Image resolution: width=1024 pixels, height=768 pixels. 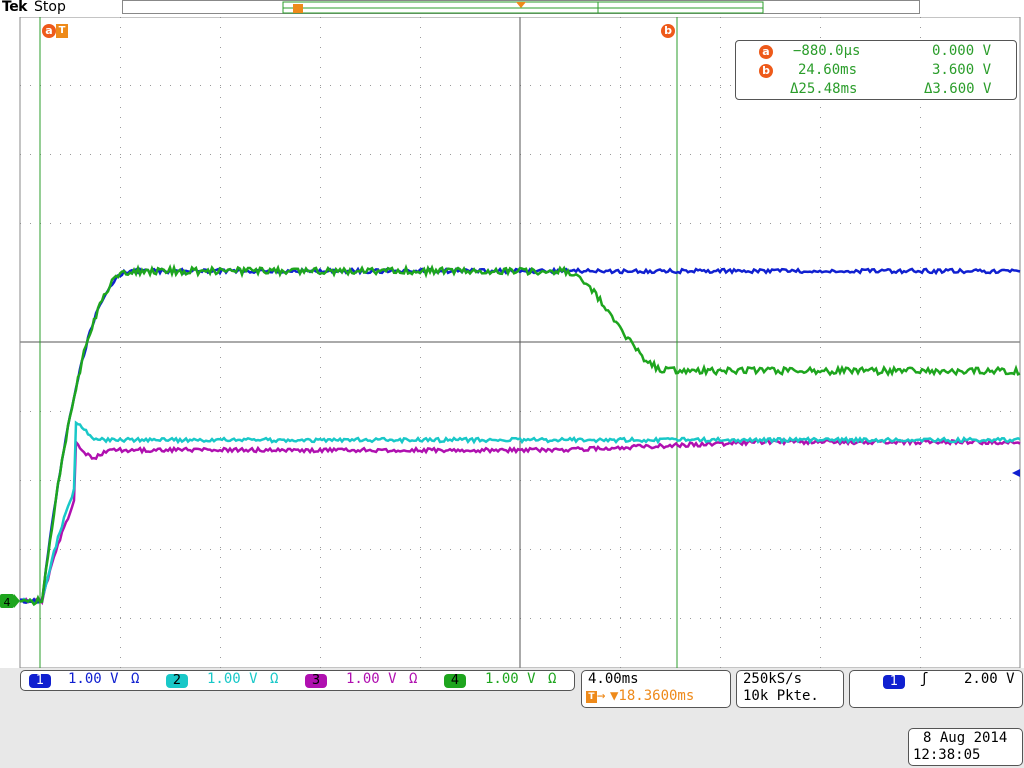 I want to click on channel-1-scale: 1.00 V, so click(x=93, y=679).